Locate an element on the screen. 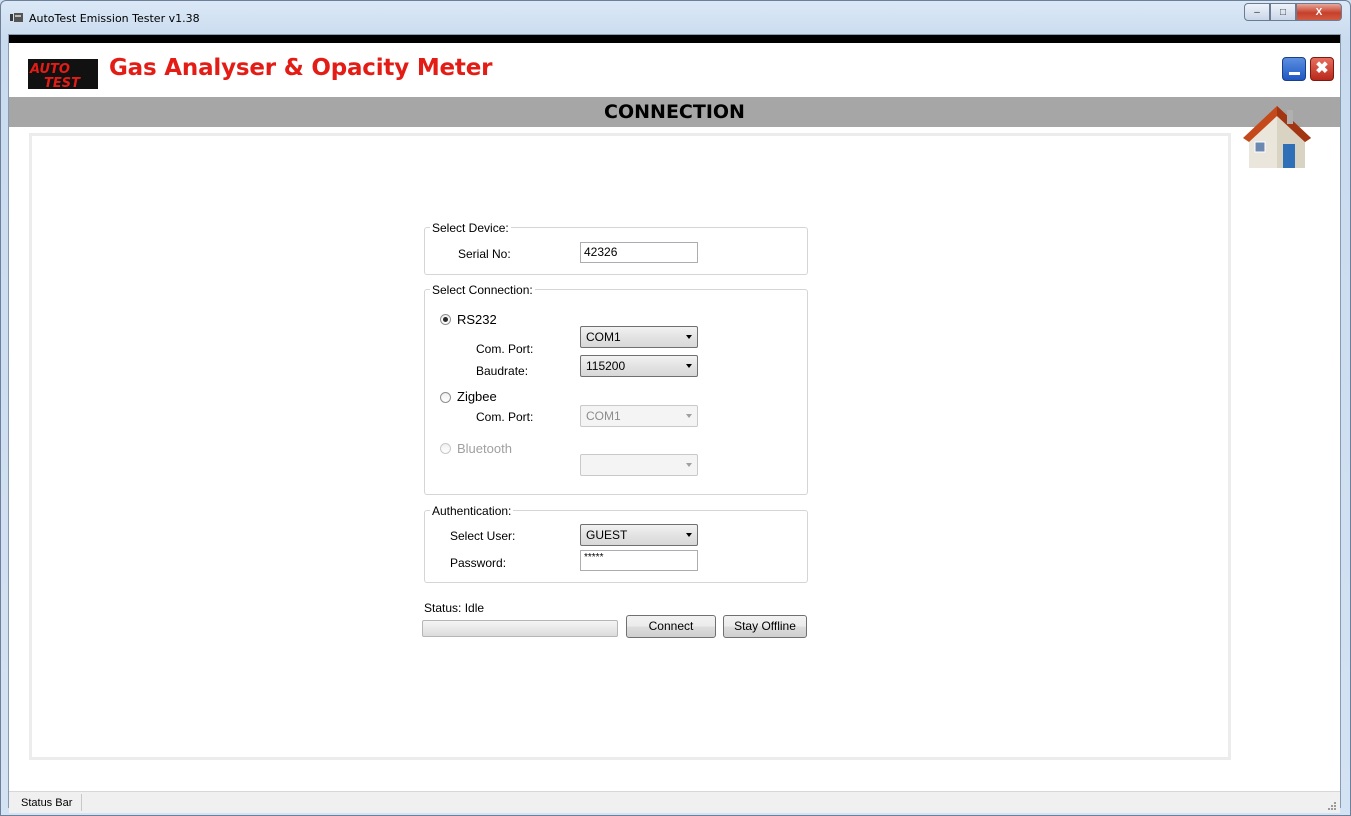 The height and width of the screenshot is (816, 1351). bluetooth-radio is located at coordinates (445, 448).